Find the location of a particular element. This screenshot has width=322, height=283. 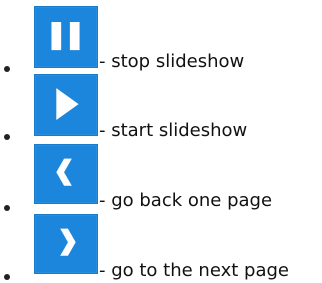

legend-text: - go back one page is located at coordinates (186, 200).